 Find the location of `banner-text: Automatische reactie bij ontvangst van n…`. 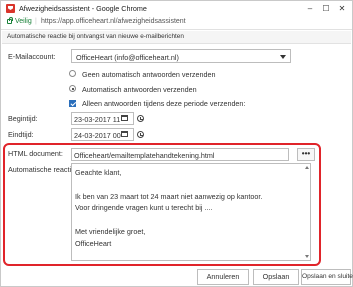

banner-text: Automatische reactie bij ontvangst van n… is located at coordinates (95, 36).